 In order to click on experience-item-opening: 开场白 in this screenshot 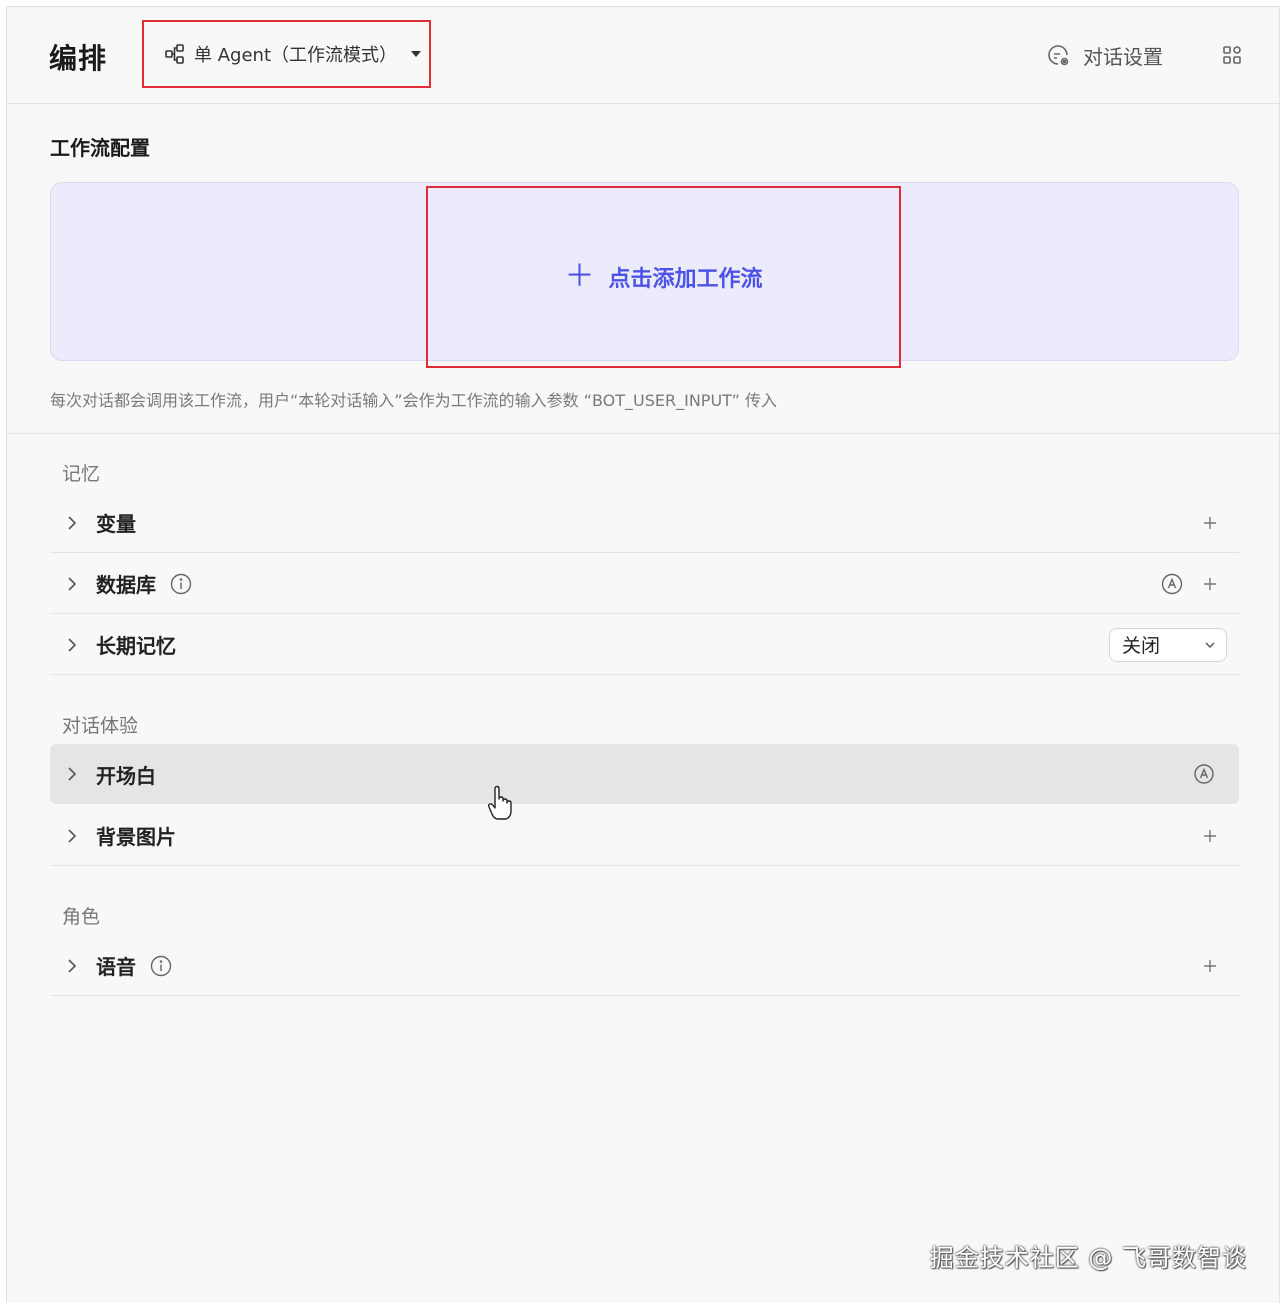, I will do `click(644, 774)`.